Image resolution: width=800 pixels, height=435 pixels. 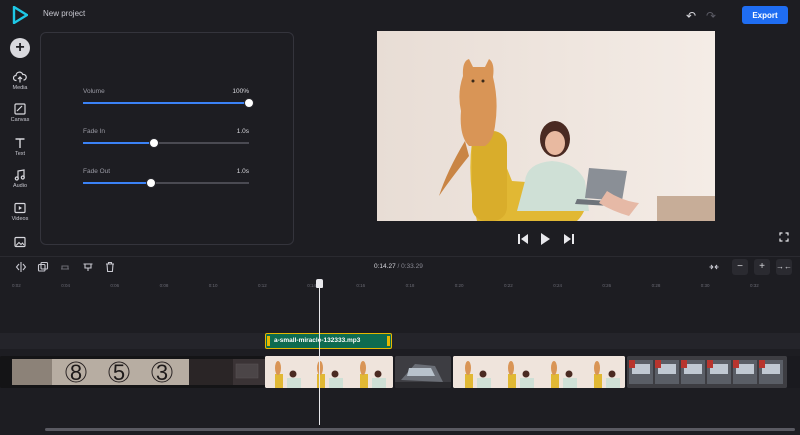 I want to click on undo-icon: ↶, so click(x=691, y=16).